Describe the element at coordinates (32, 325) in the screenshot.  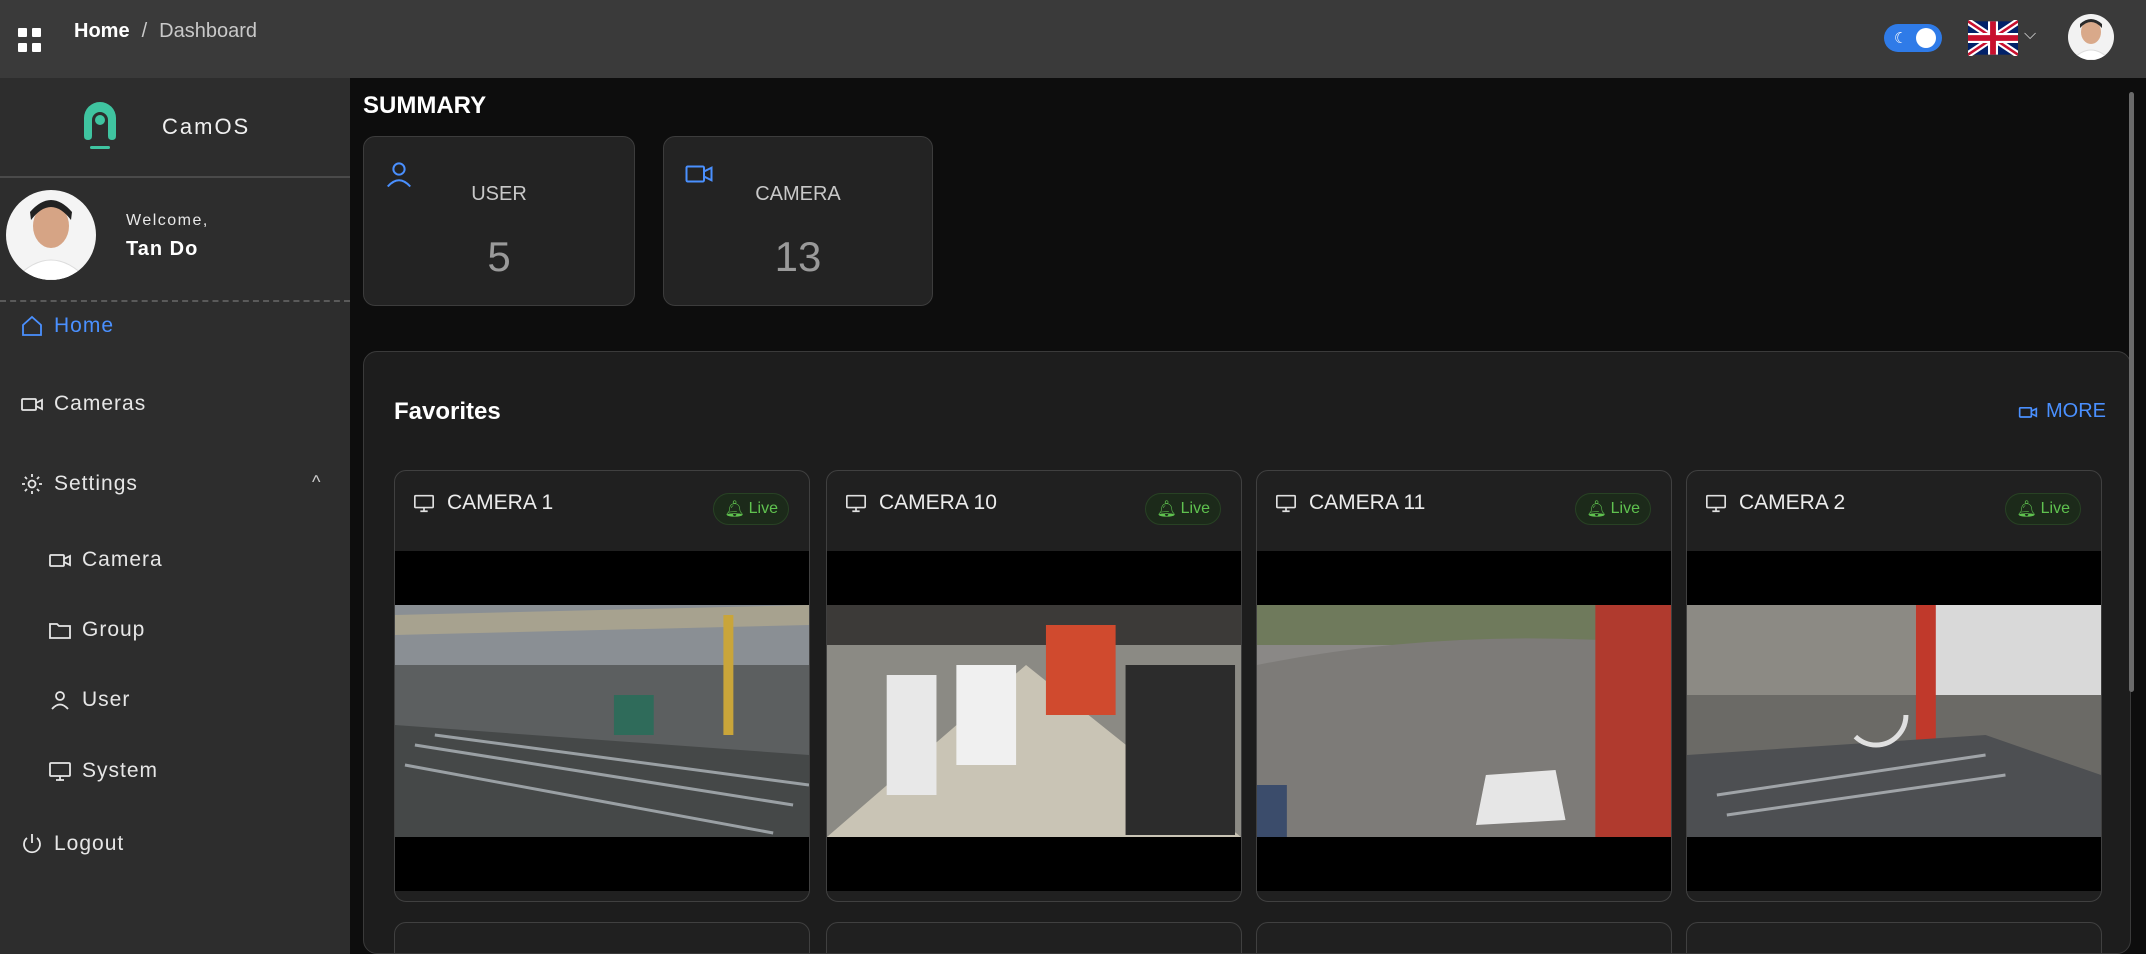
I see `home-icon` at that location.